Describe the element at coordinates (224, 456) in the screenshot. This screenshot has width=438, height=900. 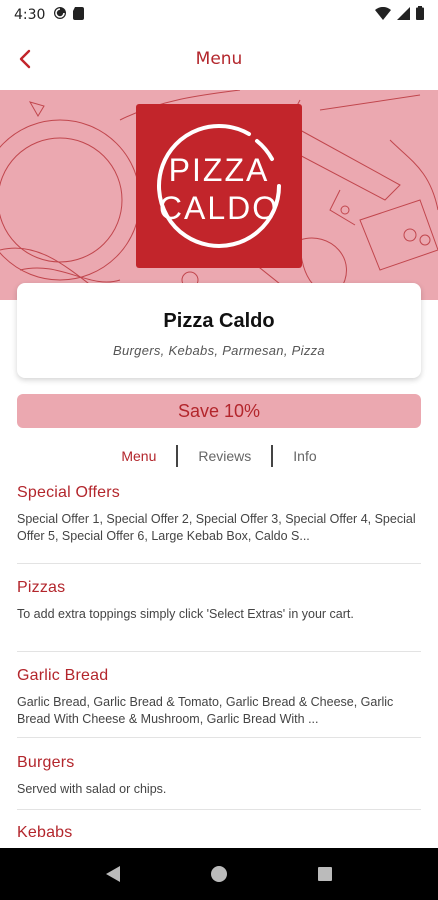
I see `tab-reviews: Reviews` at that location.